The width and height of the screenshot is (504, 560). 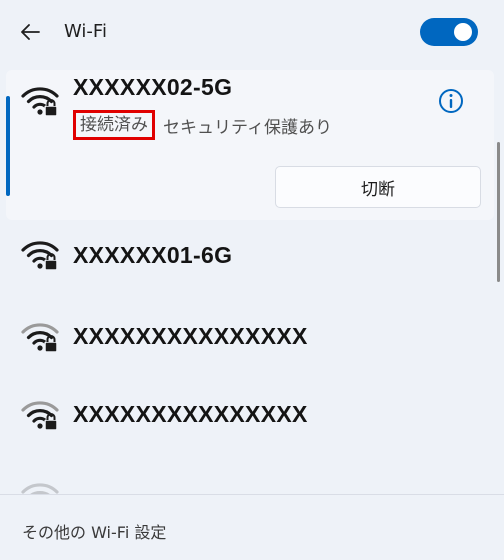 What do you see at coordinates (153, 255) in the screenshot?
I see `network-name: XXXXXX01-6G` at bounding box center [153, 255].